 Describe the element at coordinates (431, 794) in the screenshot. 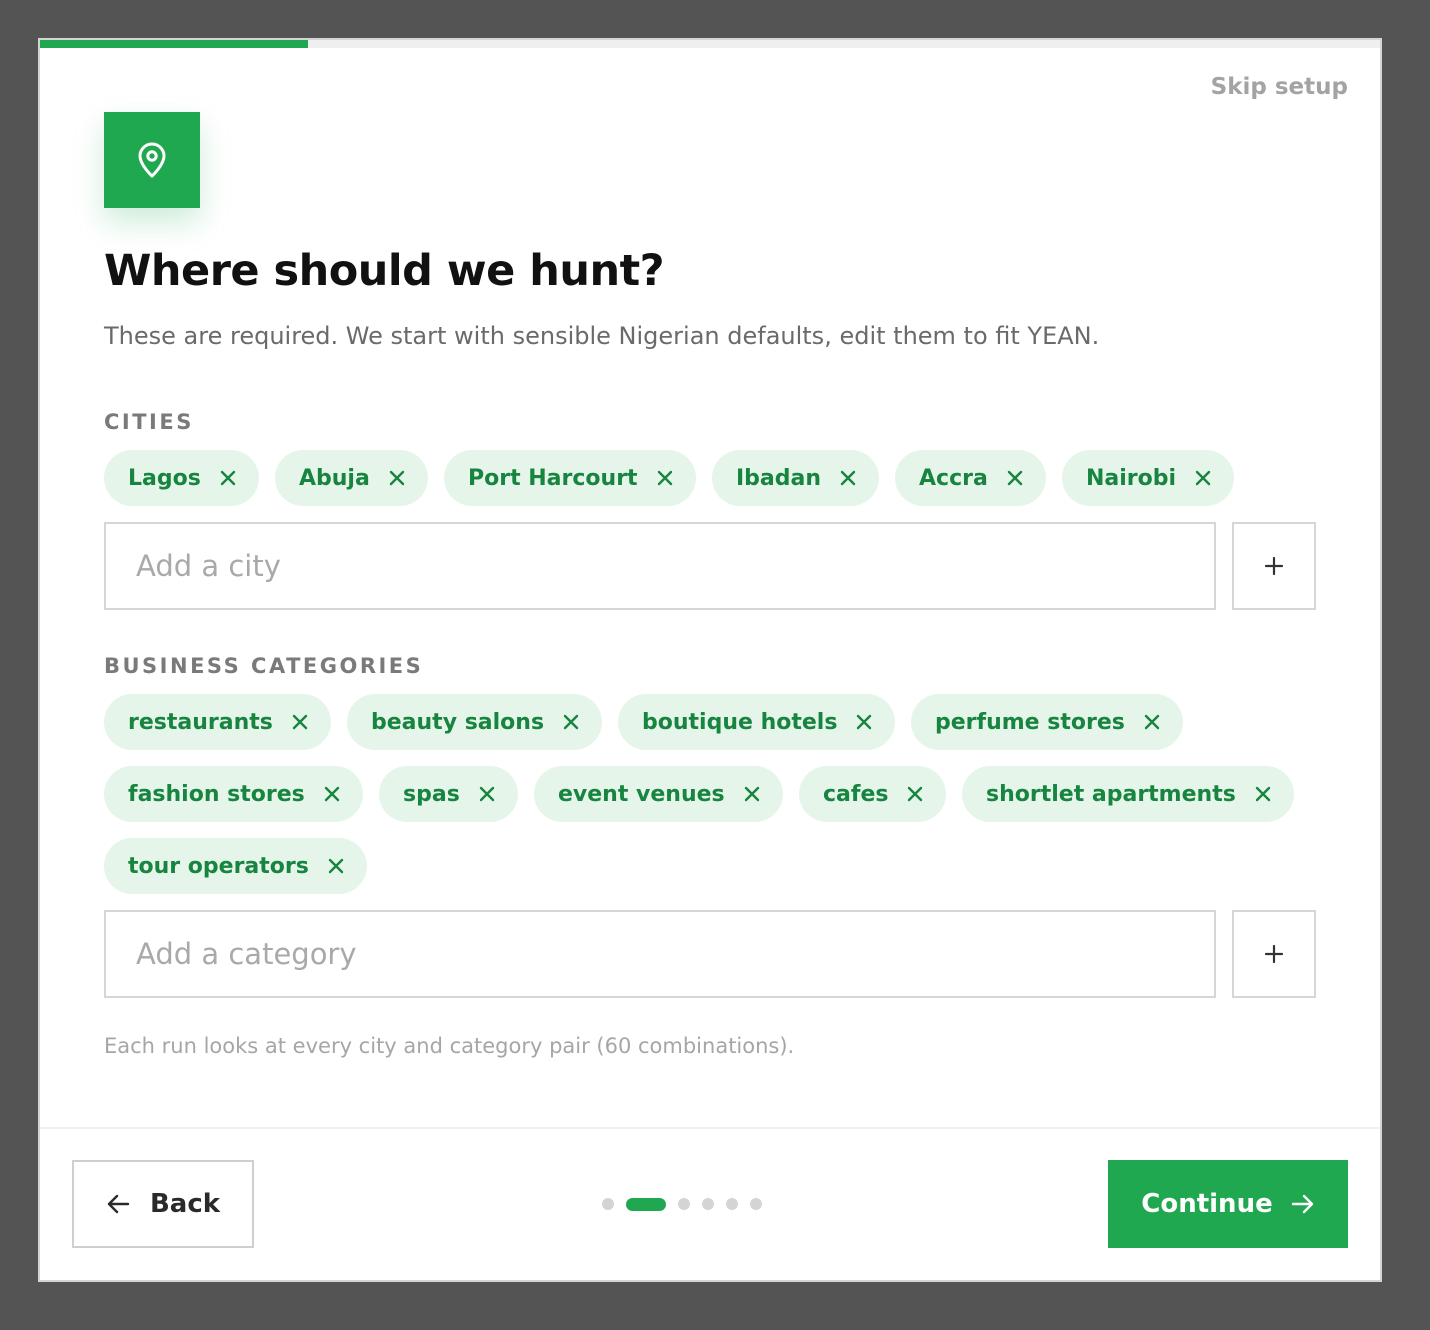

I see `tag-chip-label: spas` at that location.